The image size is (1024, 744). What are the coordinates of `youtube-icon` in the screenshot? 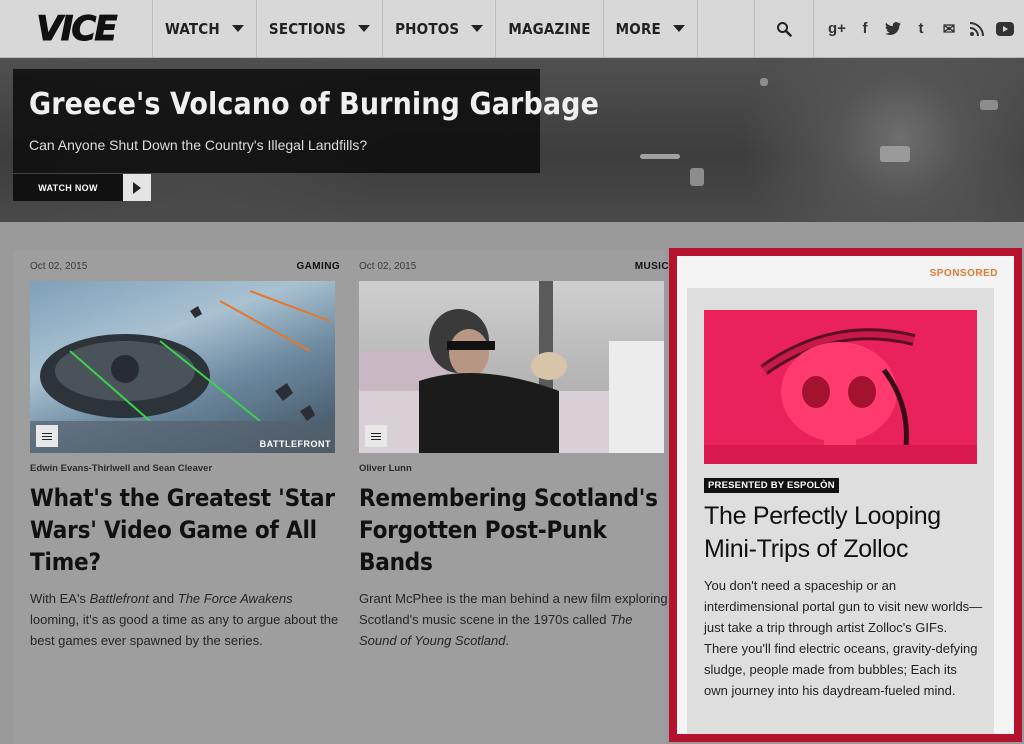 It's located at (1005, 29).